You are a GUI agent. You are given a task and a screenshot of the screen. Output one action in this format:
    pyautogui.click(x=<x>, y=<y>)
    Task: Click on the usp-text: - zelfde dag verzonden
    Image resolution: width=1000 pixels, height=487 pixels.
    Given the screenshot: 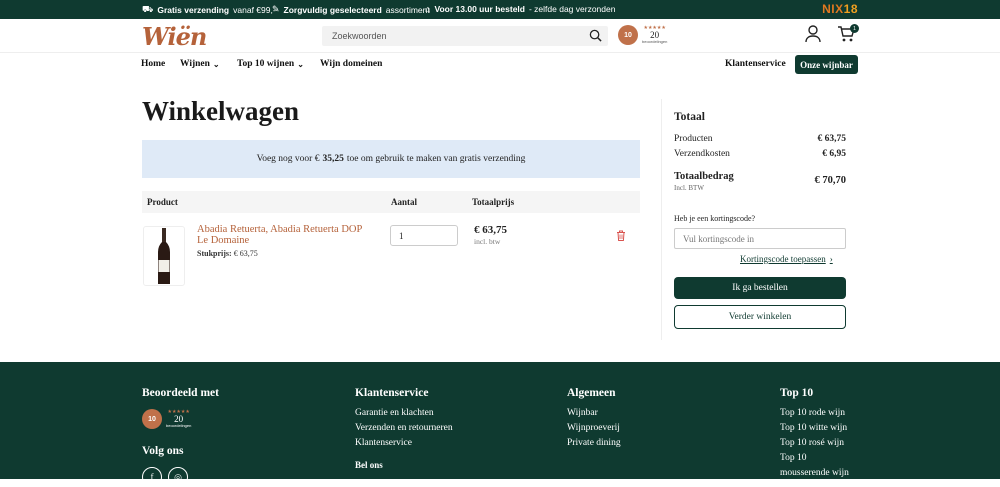 What is the action you would take?
    pyautogui.click(x=572, y=9)
    